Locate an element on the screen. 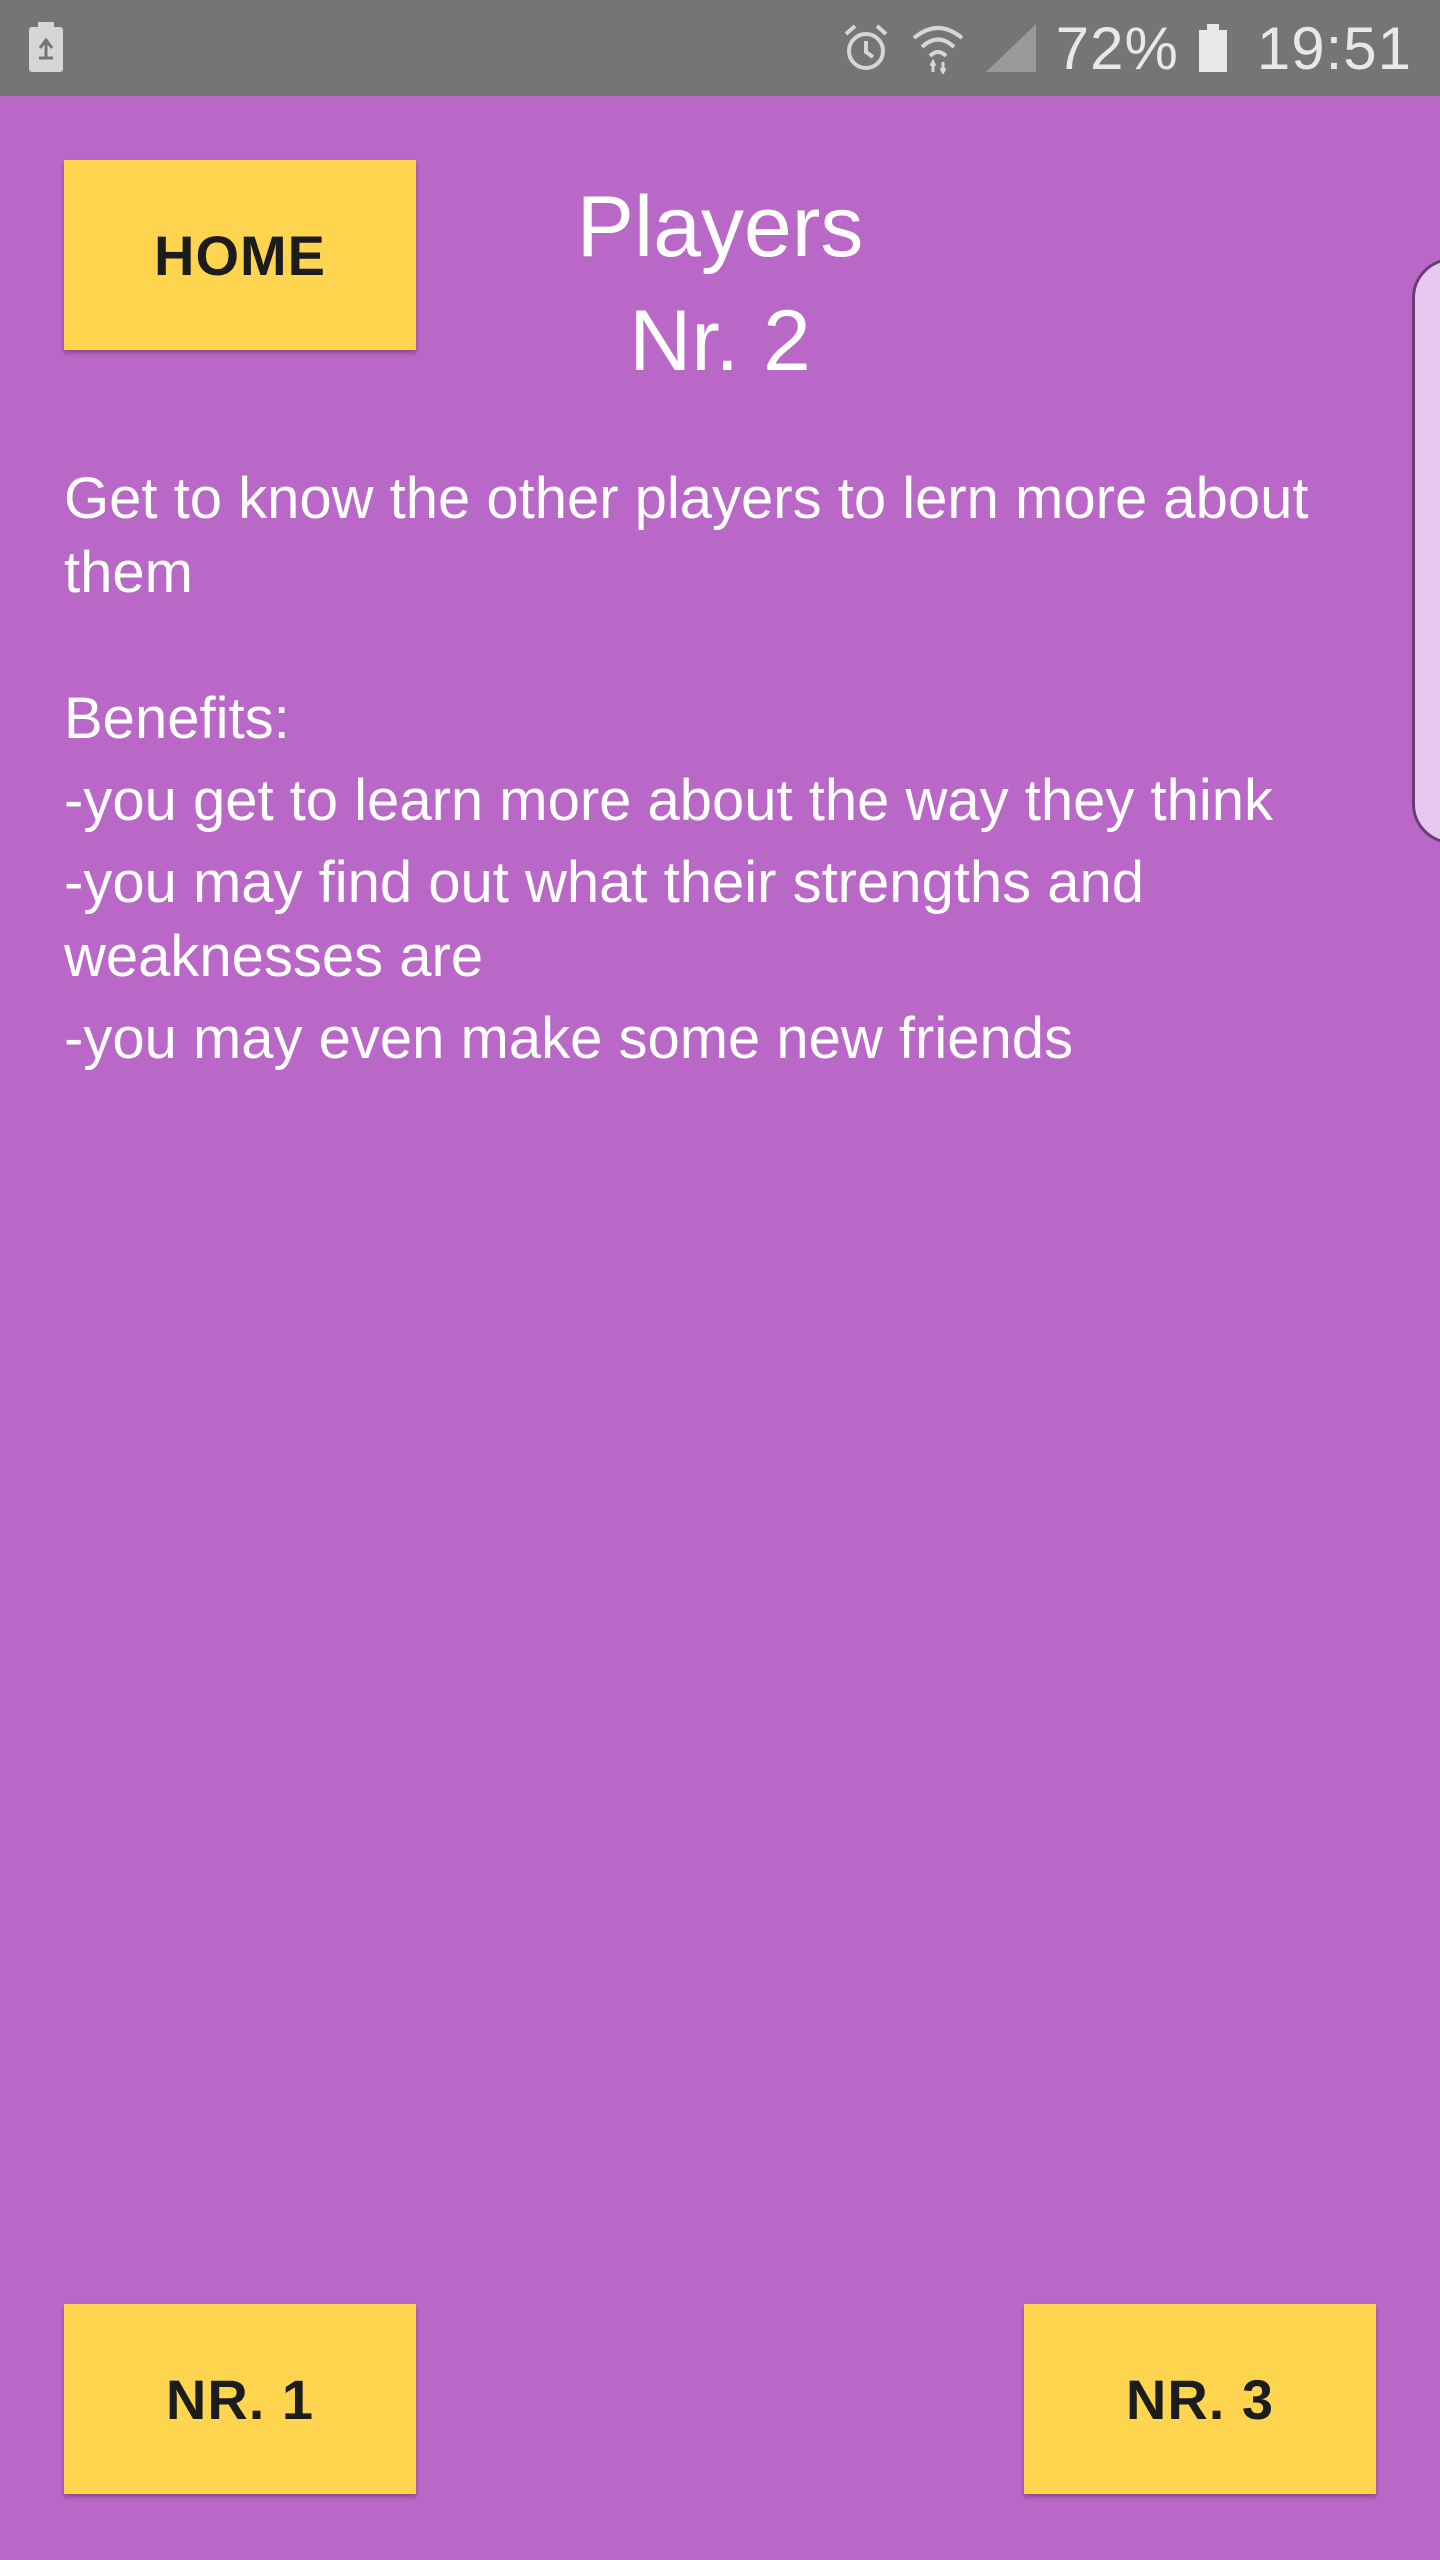 The image size is (1440, 2560). wifi-icon is located at coordinates (938, 50).